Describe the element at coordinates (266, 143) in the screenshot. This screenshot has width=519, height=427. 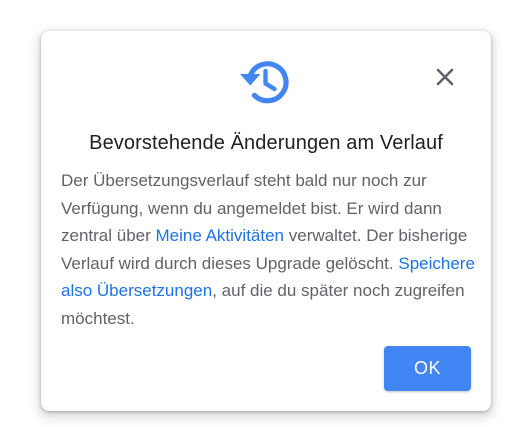
I see `dialog-title: Bevorstehende Änderungen am Verlauf` at that location.